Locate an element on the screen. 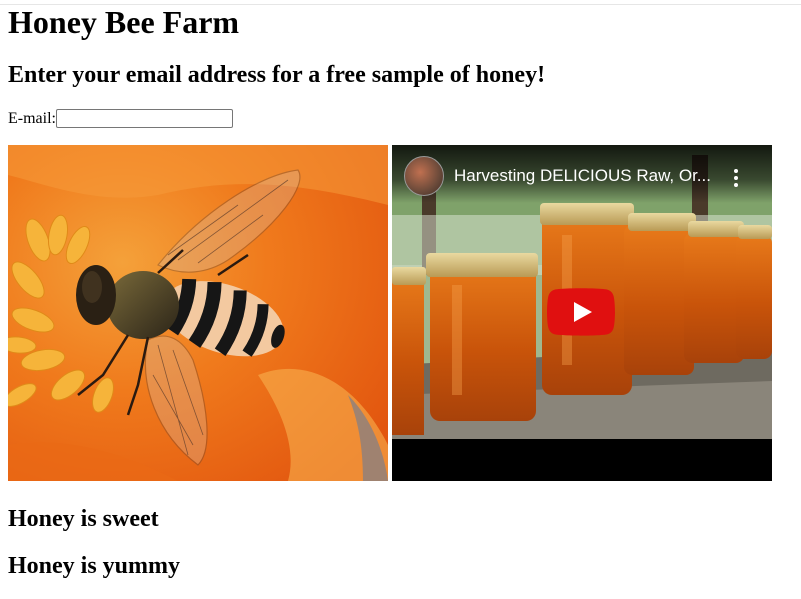  caption-yummy: Honey is yummy is located at coordinates (94, 566).